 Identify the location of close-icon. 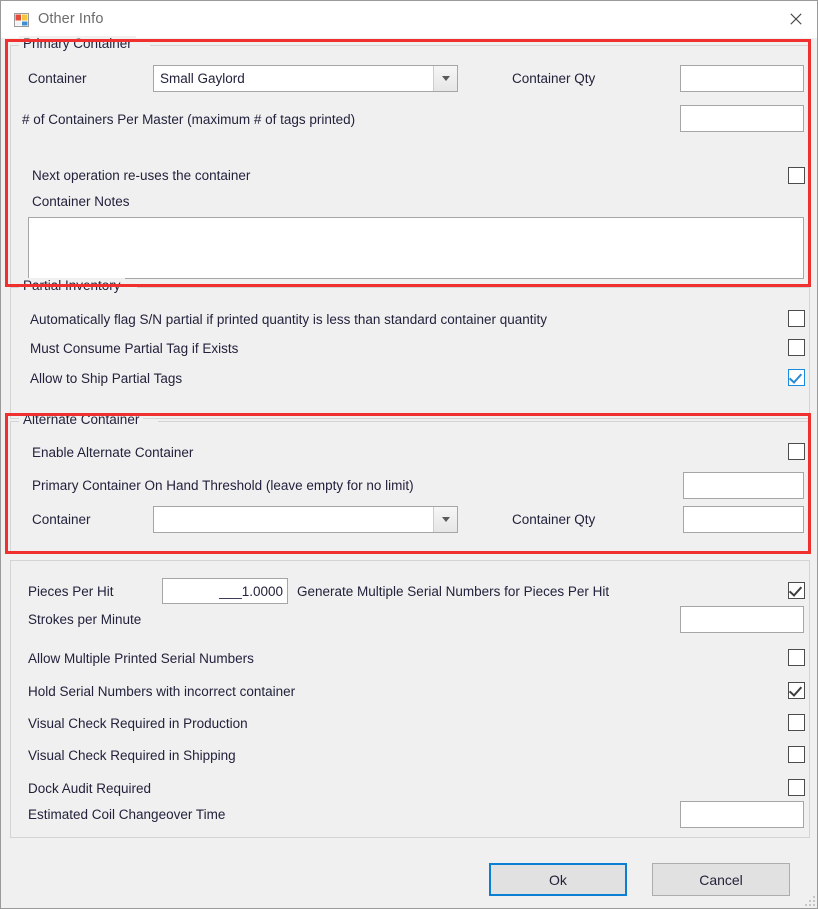
(795, 19).